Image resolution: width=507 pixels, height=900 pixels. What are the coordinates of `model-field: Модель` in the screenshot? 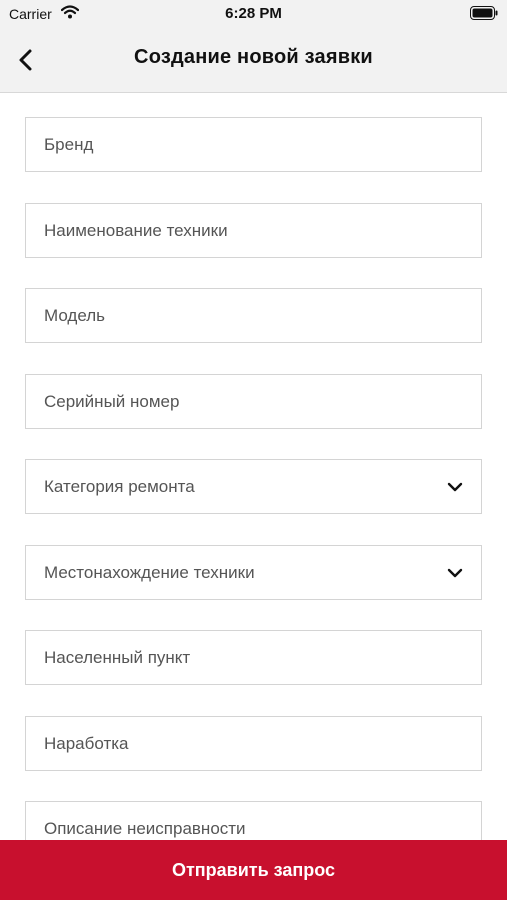 It's located at (253, 315).